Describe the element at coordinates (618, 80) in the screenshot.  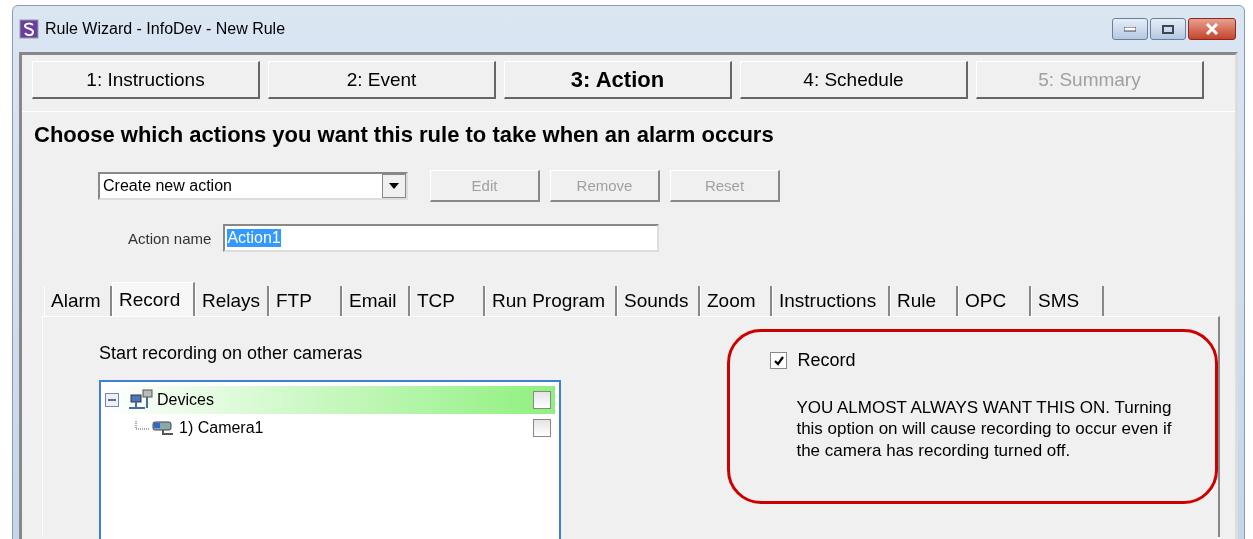
I see `wizard-step-button: 3: Action` at that location.